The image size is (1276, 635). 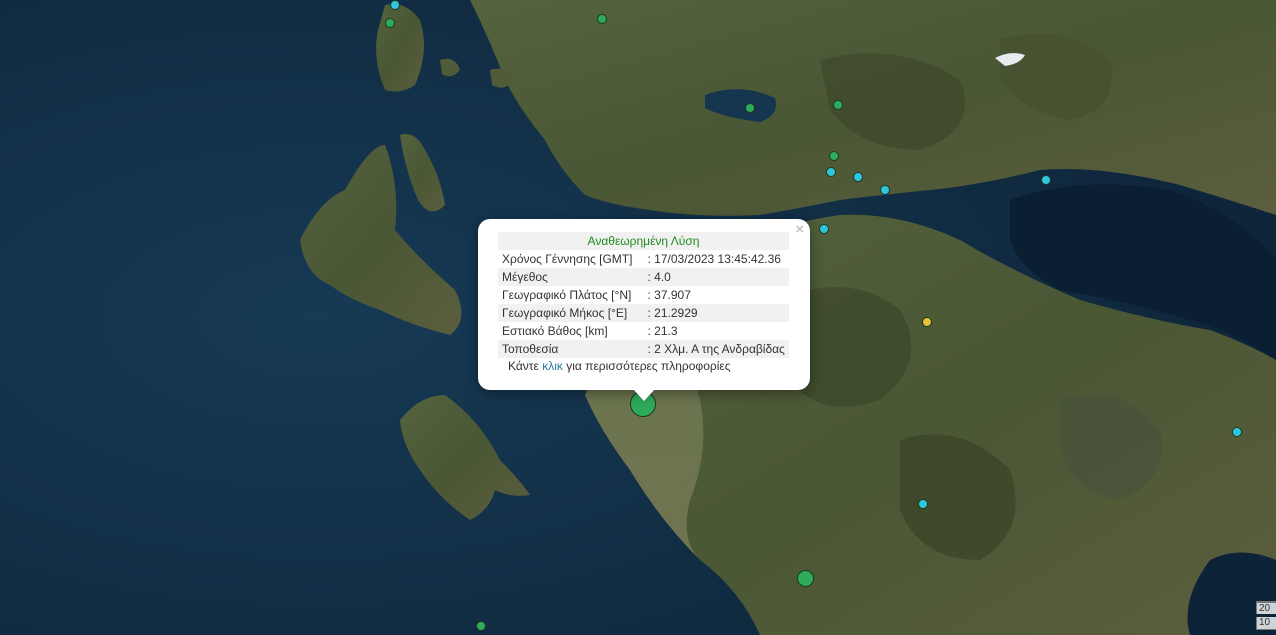 What do you see at coordinates (525, 366) in the screenshot?
I see `more-info-prefix: Κάντε` at bounding box center [525, 366].